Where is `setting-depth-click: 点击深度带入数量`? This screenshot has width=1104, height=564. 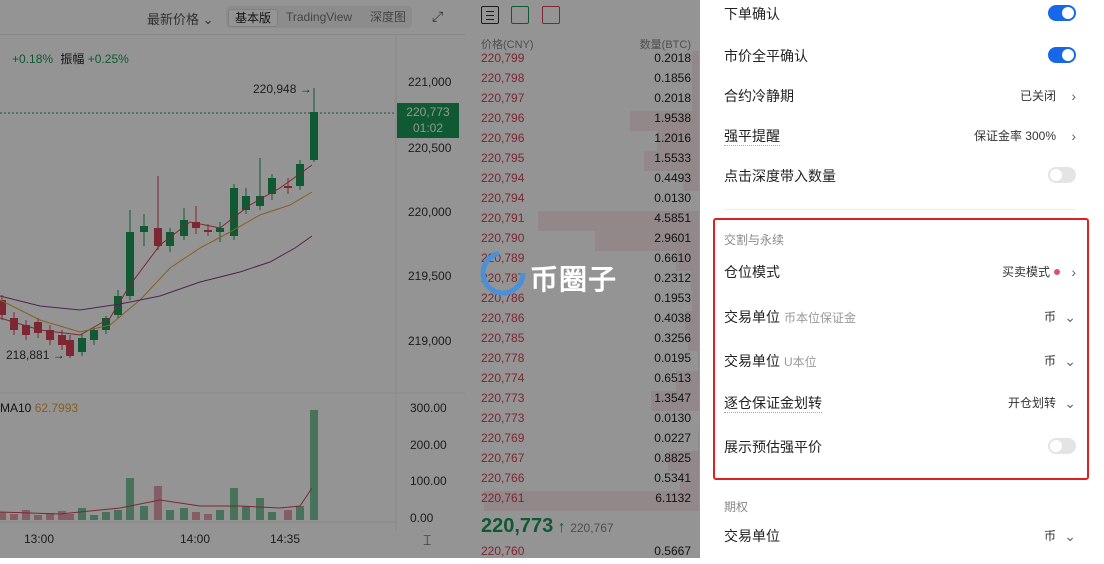
setting-depth-click: 点击深度带入数量 is located at coordinates (900, 176).